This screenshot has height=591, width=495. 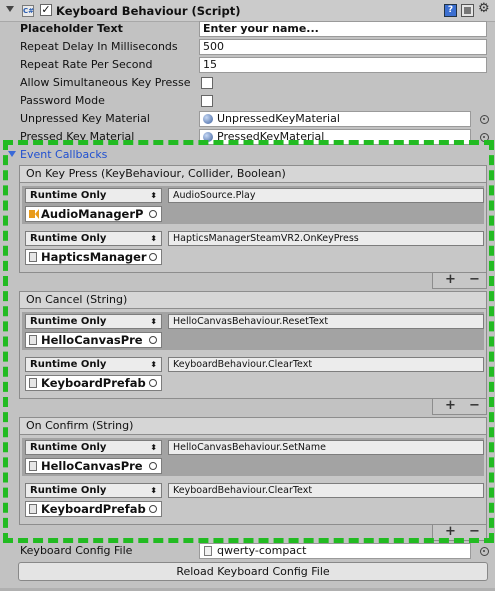 I want to click on unpressed-material-field: UnpressedKeyMaterial, so click(x=335, y=119).